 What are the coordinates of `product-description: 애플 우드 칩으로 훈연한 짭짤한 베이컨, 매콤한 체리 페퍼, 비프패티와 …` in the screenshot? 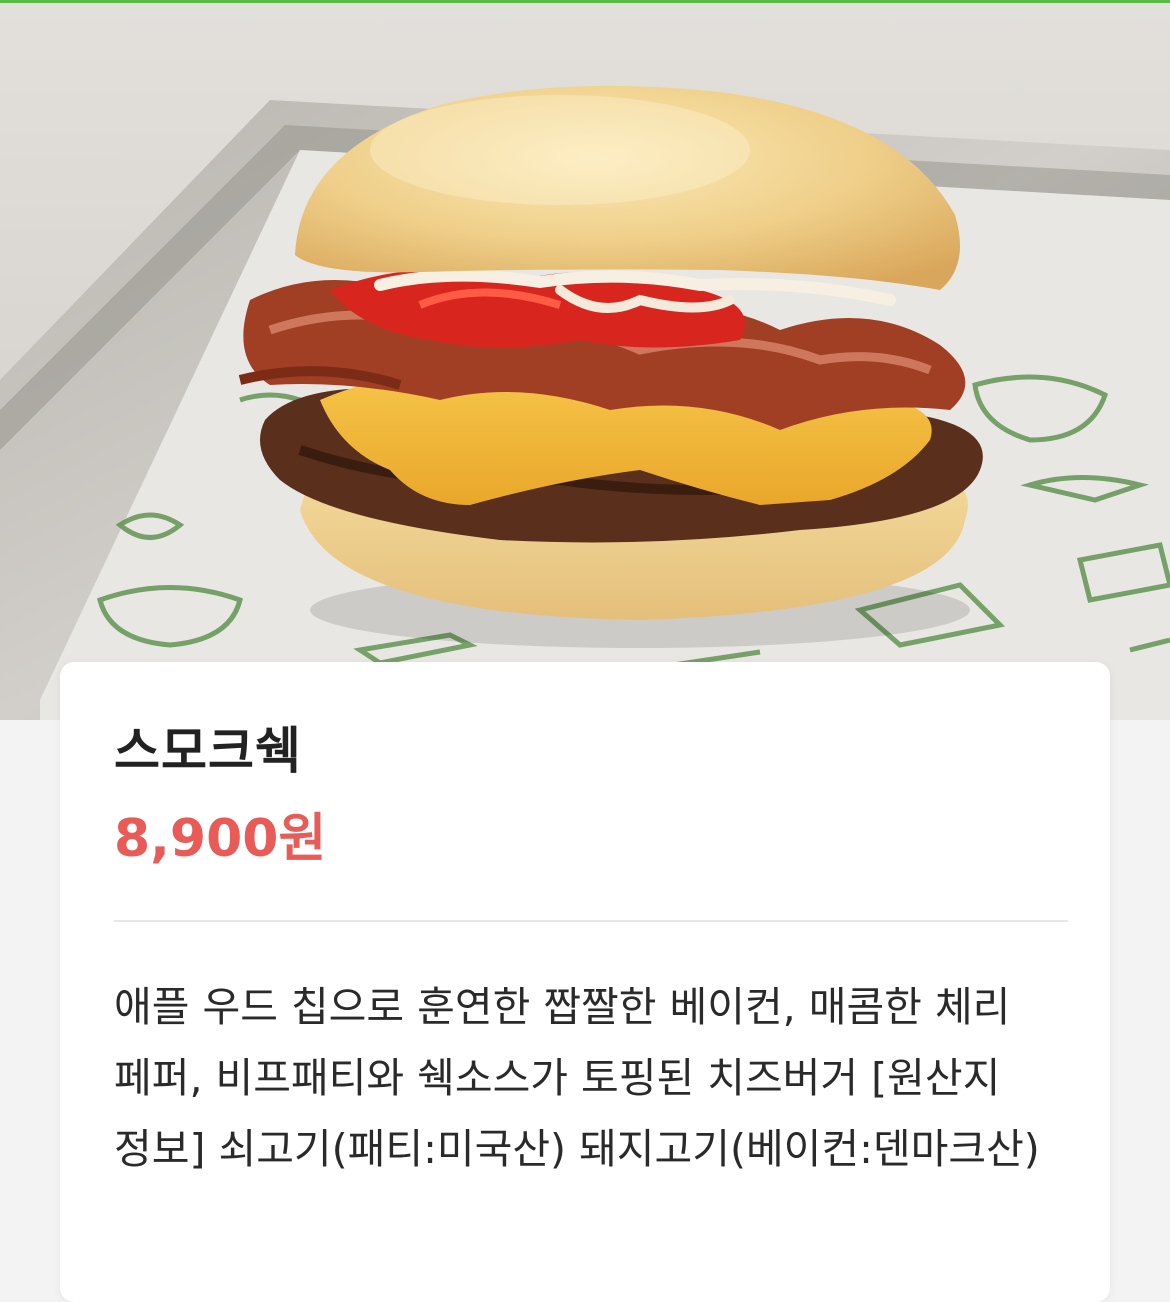 It's located at (577, 1078).